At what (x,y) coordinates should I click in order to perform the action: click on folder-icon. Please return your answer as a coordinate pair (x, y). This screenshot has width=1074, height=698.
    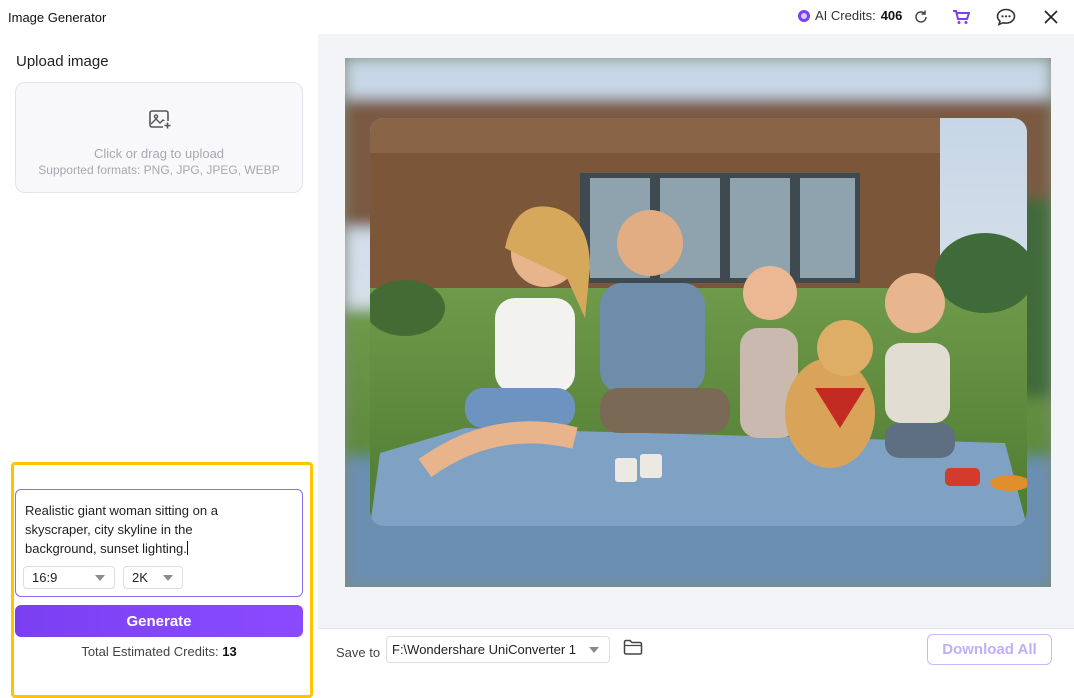
    Looking at the image, I should click on (633, 650).